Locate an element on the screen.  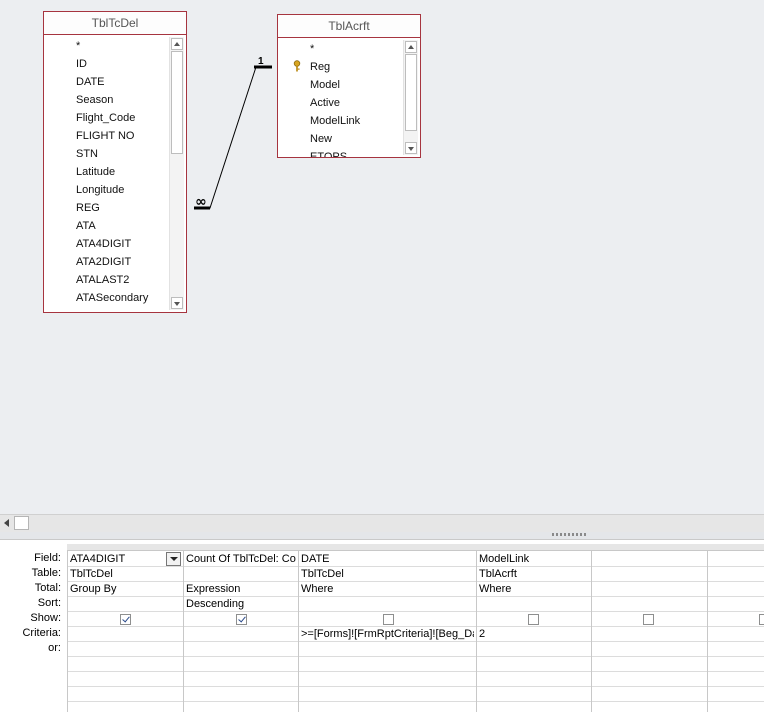
row-label-table: Table: is located at coordinates (46, 573).